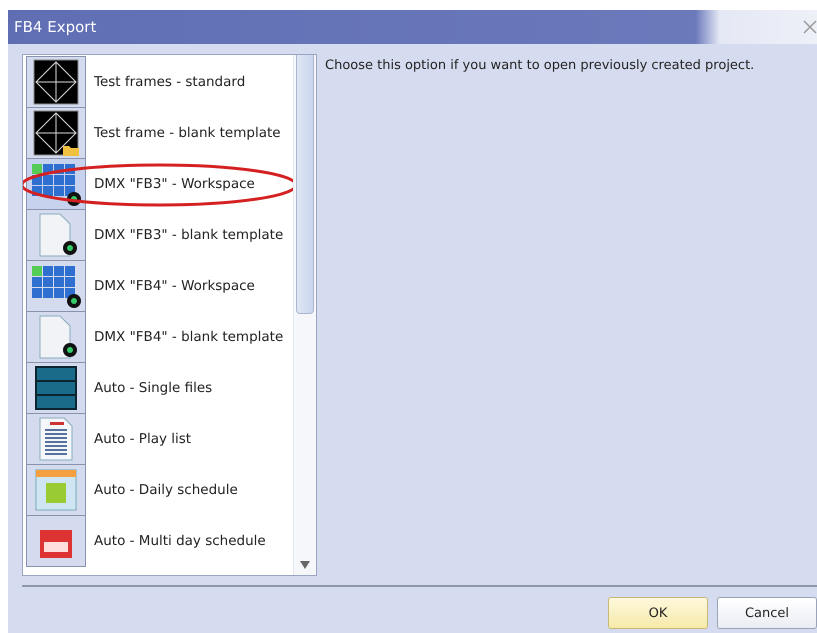 The image size is (817, 633). I want to click on close-icon, so click(810, 27).